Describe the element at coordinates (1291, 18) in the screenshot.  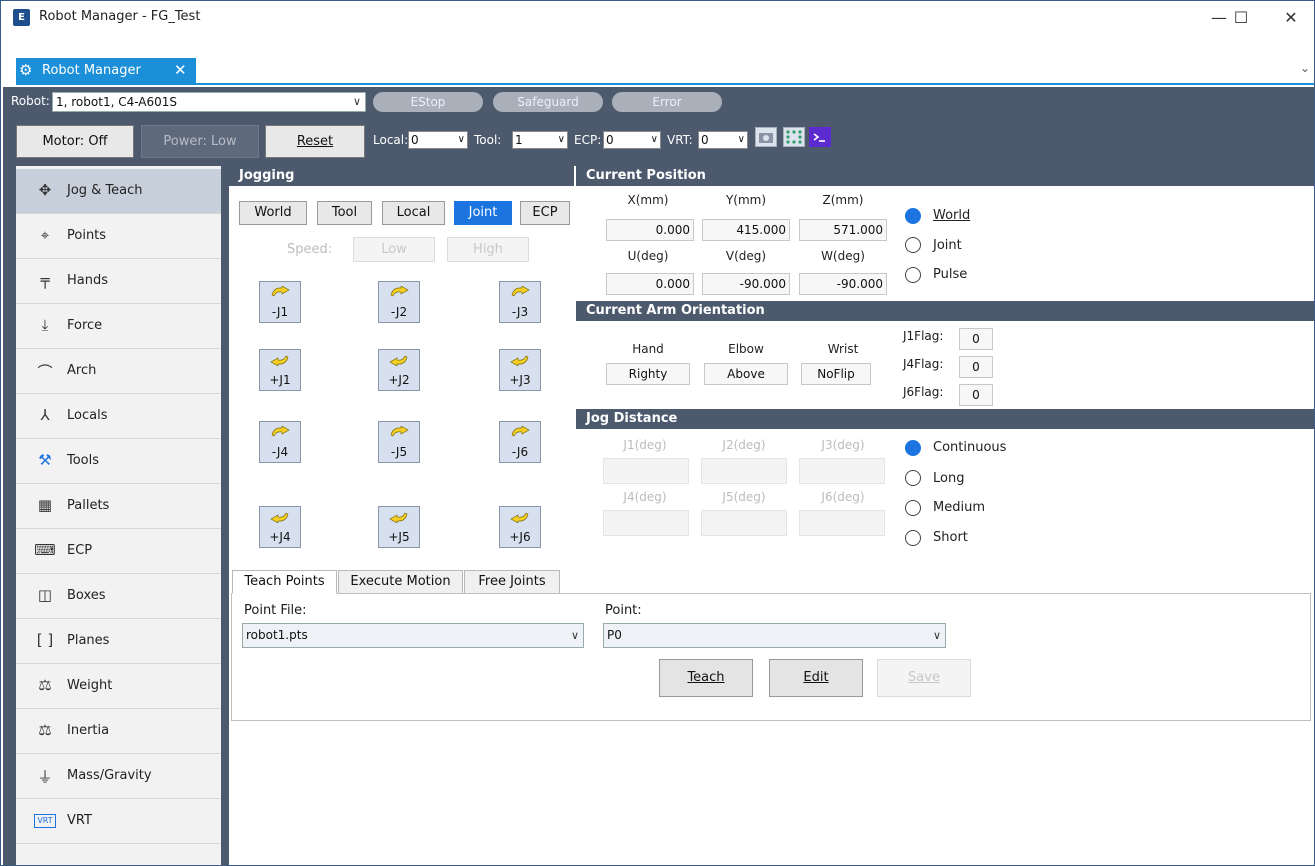
I see `close-button: ✕` at that location.